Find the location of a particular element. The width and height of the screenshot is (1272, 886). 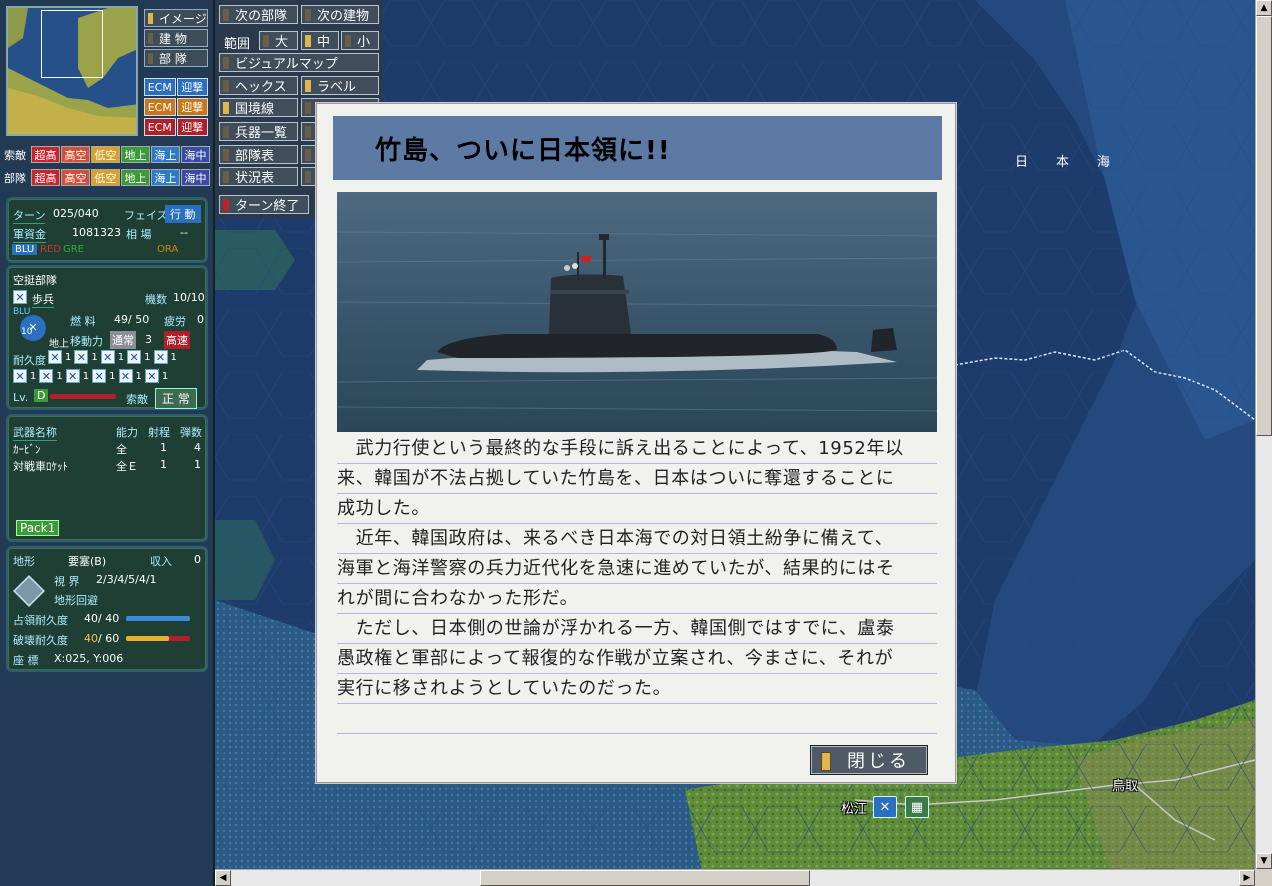

scroll-left-button: ◀ is located at coordinates (223, 878).